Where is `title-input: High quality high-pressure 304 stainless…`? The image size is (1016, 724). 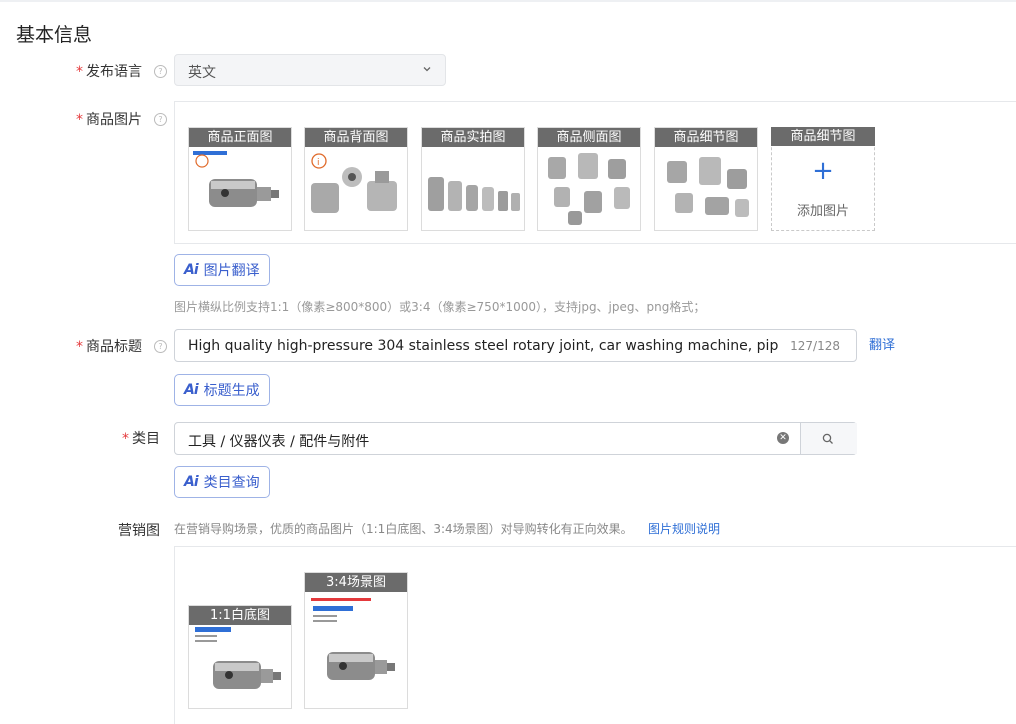 title-input: High quality high-pressure 304 stainless… is located at coordinates (515, 345).